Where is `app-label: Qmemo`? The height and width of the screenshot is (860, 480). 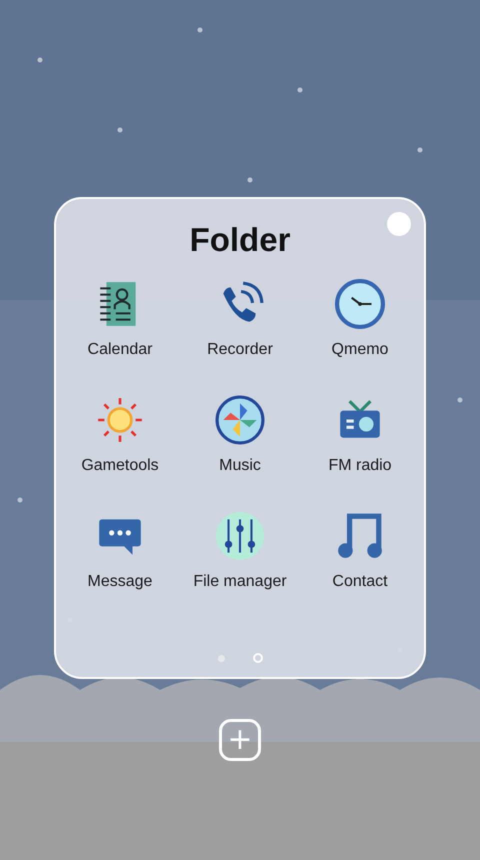 app-label: Qmemo is located at coordinates (360, 350).